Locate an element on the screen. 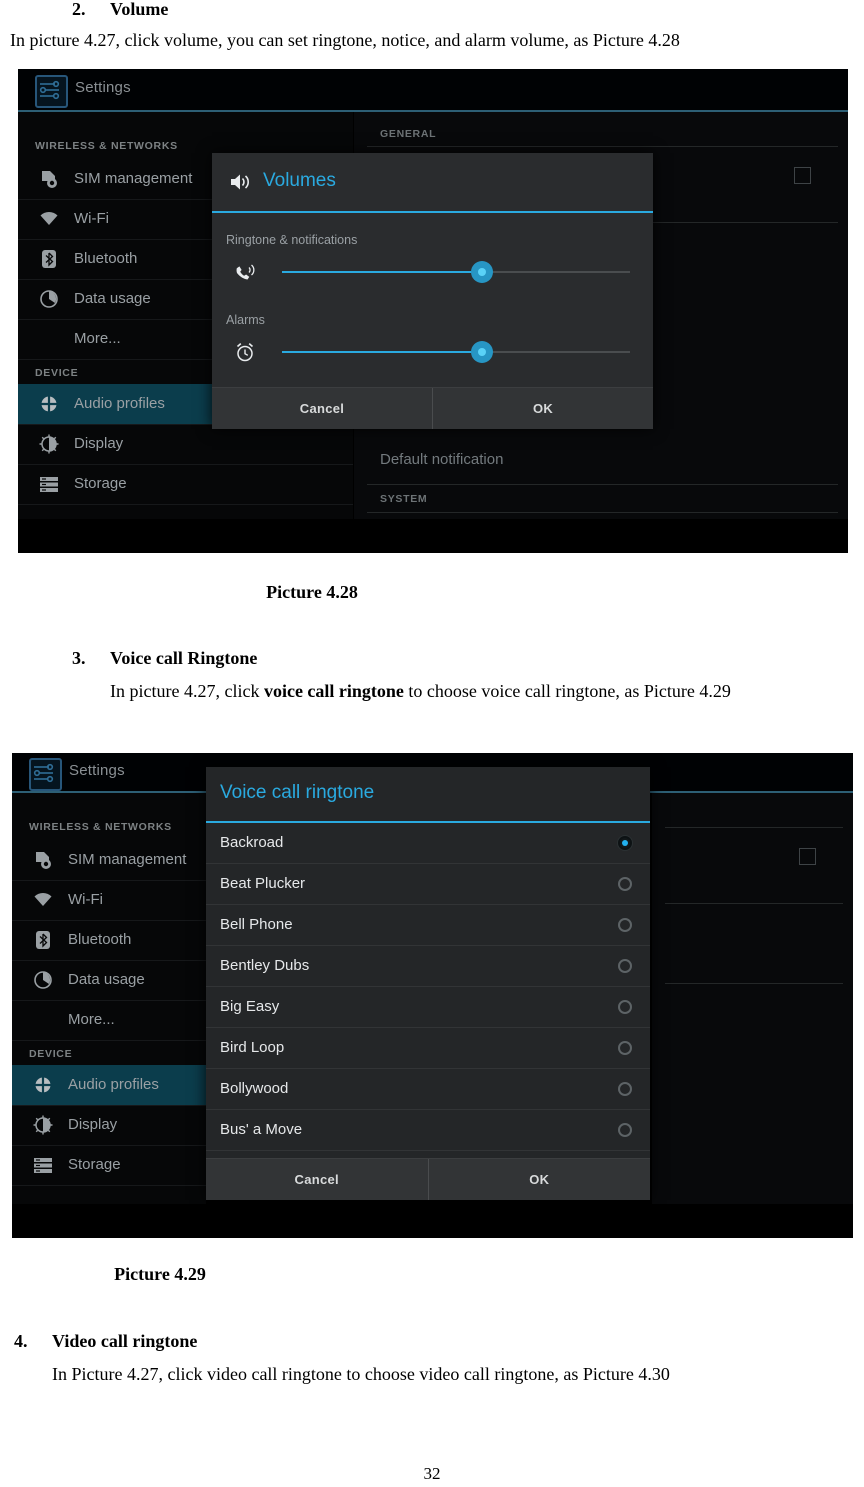  section-4-heading: 4. Video call ringtone is located at coordinates (105, 1341).